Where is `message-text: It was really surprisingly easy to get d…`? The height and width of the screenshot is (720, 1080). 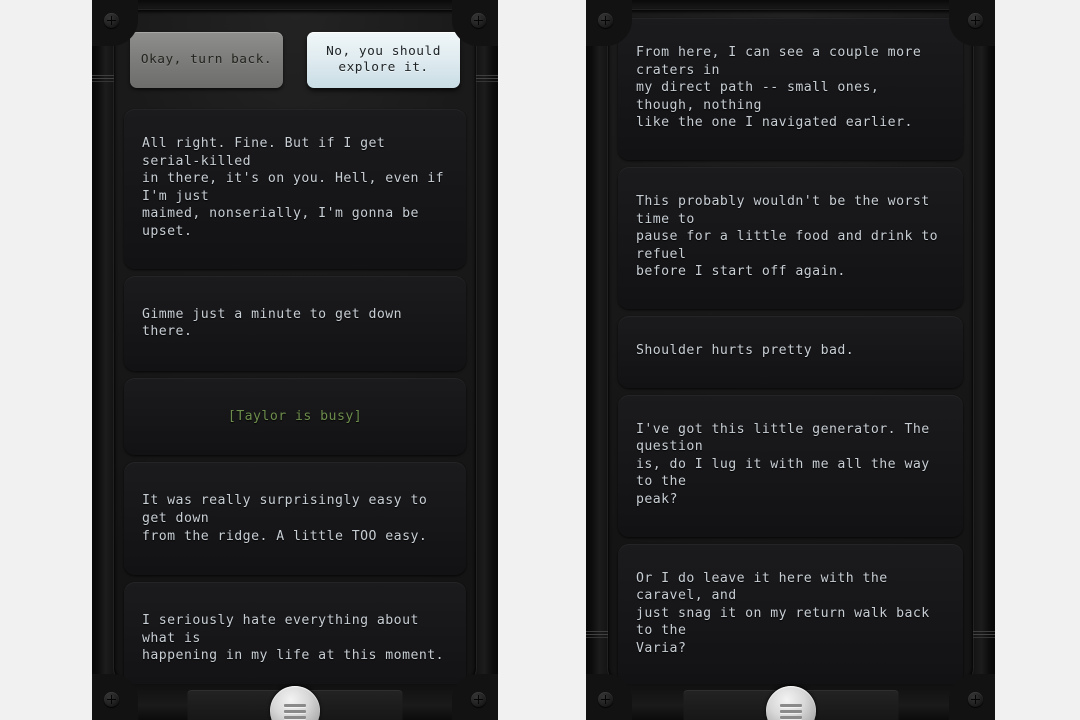 message-text: It was really surprisingly easy to get d… is located at coordinates (285, 518).